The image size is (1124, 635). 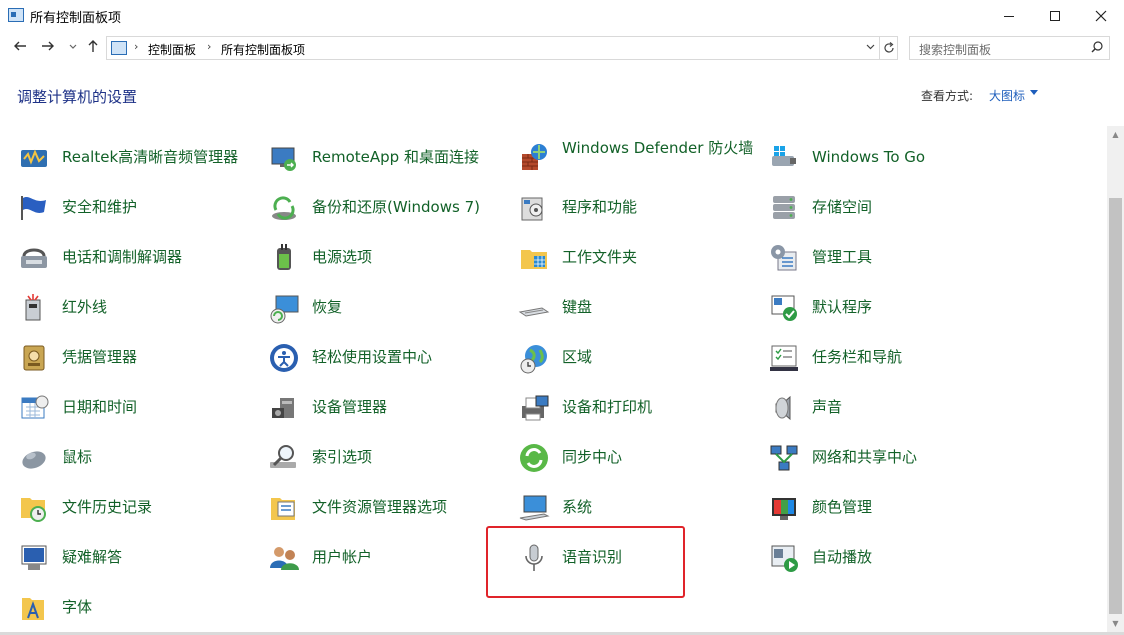 What do you see at coordinates (842, 307) in the screenshot?
I see `item-label: 默认程序` at bounding box center [842, 307].